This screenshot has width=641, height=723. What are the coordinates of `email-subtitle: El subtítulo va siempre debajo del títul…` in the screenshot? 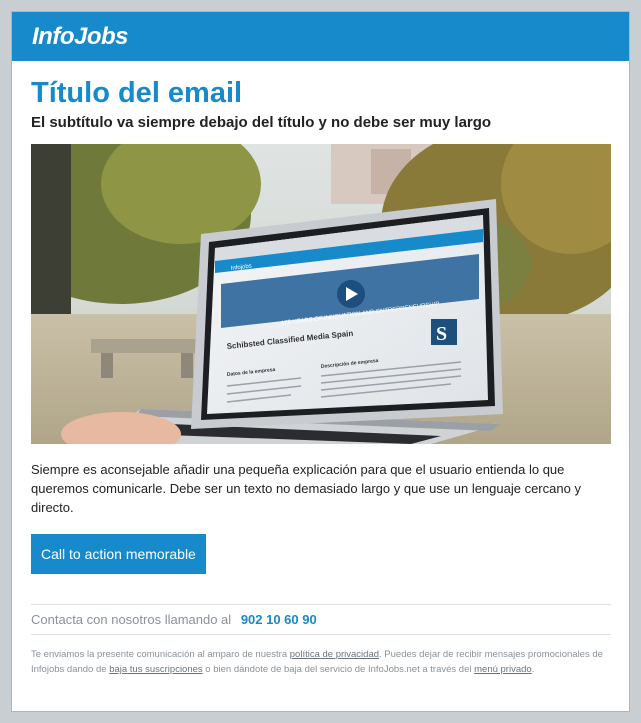 It's located at (261, 122).